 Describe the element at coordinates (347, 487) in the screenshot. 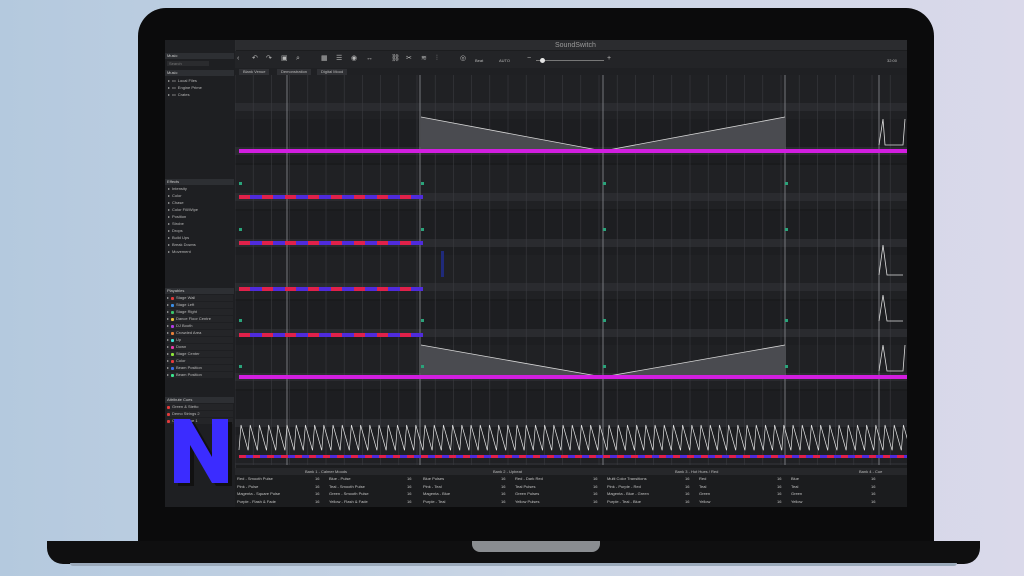

I see `cue-cell: Teal - Smooth Pulse` at that location.